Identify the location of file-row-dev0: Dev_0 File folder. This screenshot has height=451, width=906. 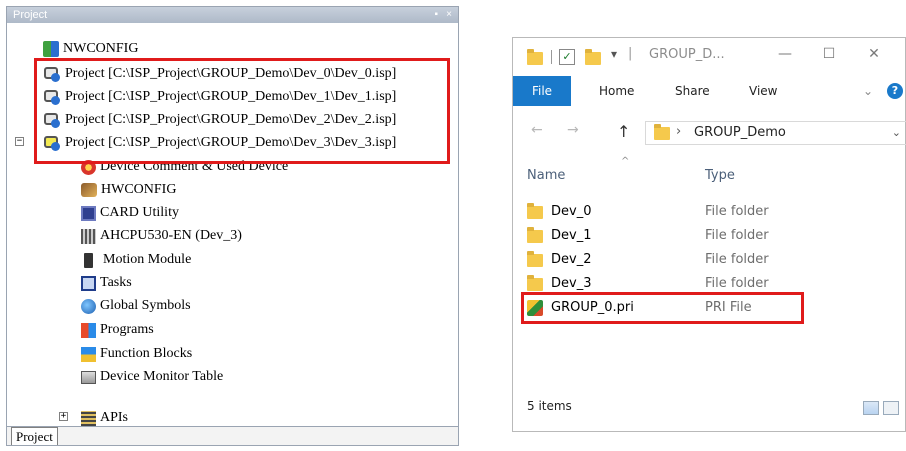
(667, 212).